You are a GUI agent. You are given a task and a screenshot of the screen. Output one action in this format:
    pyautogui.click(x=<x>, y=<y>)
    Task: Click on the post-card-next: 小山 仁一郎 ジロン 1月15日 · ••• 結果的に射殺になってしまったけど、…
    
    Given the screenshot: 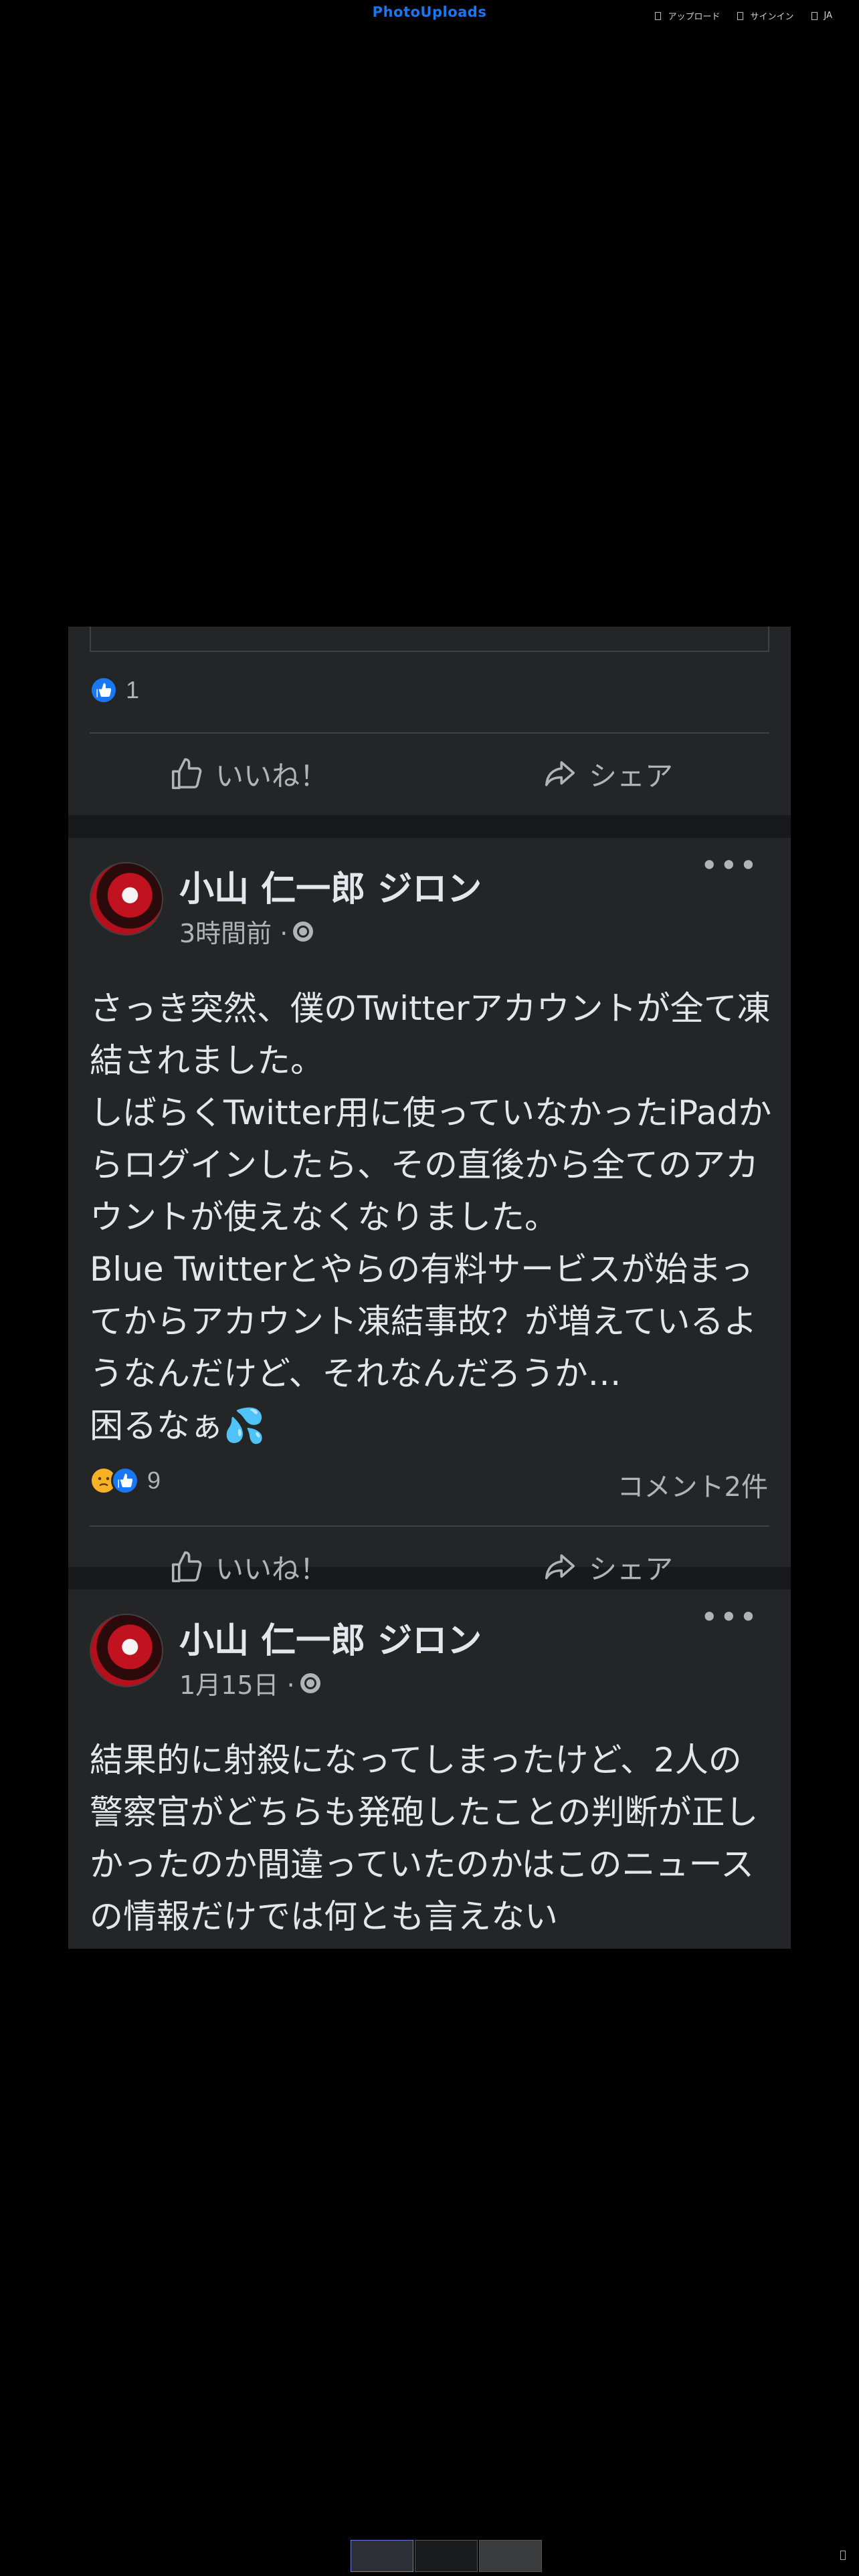 What is the action you would take?
    pyautogui.click(x=429, y=1769)
    